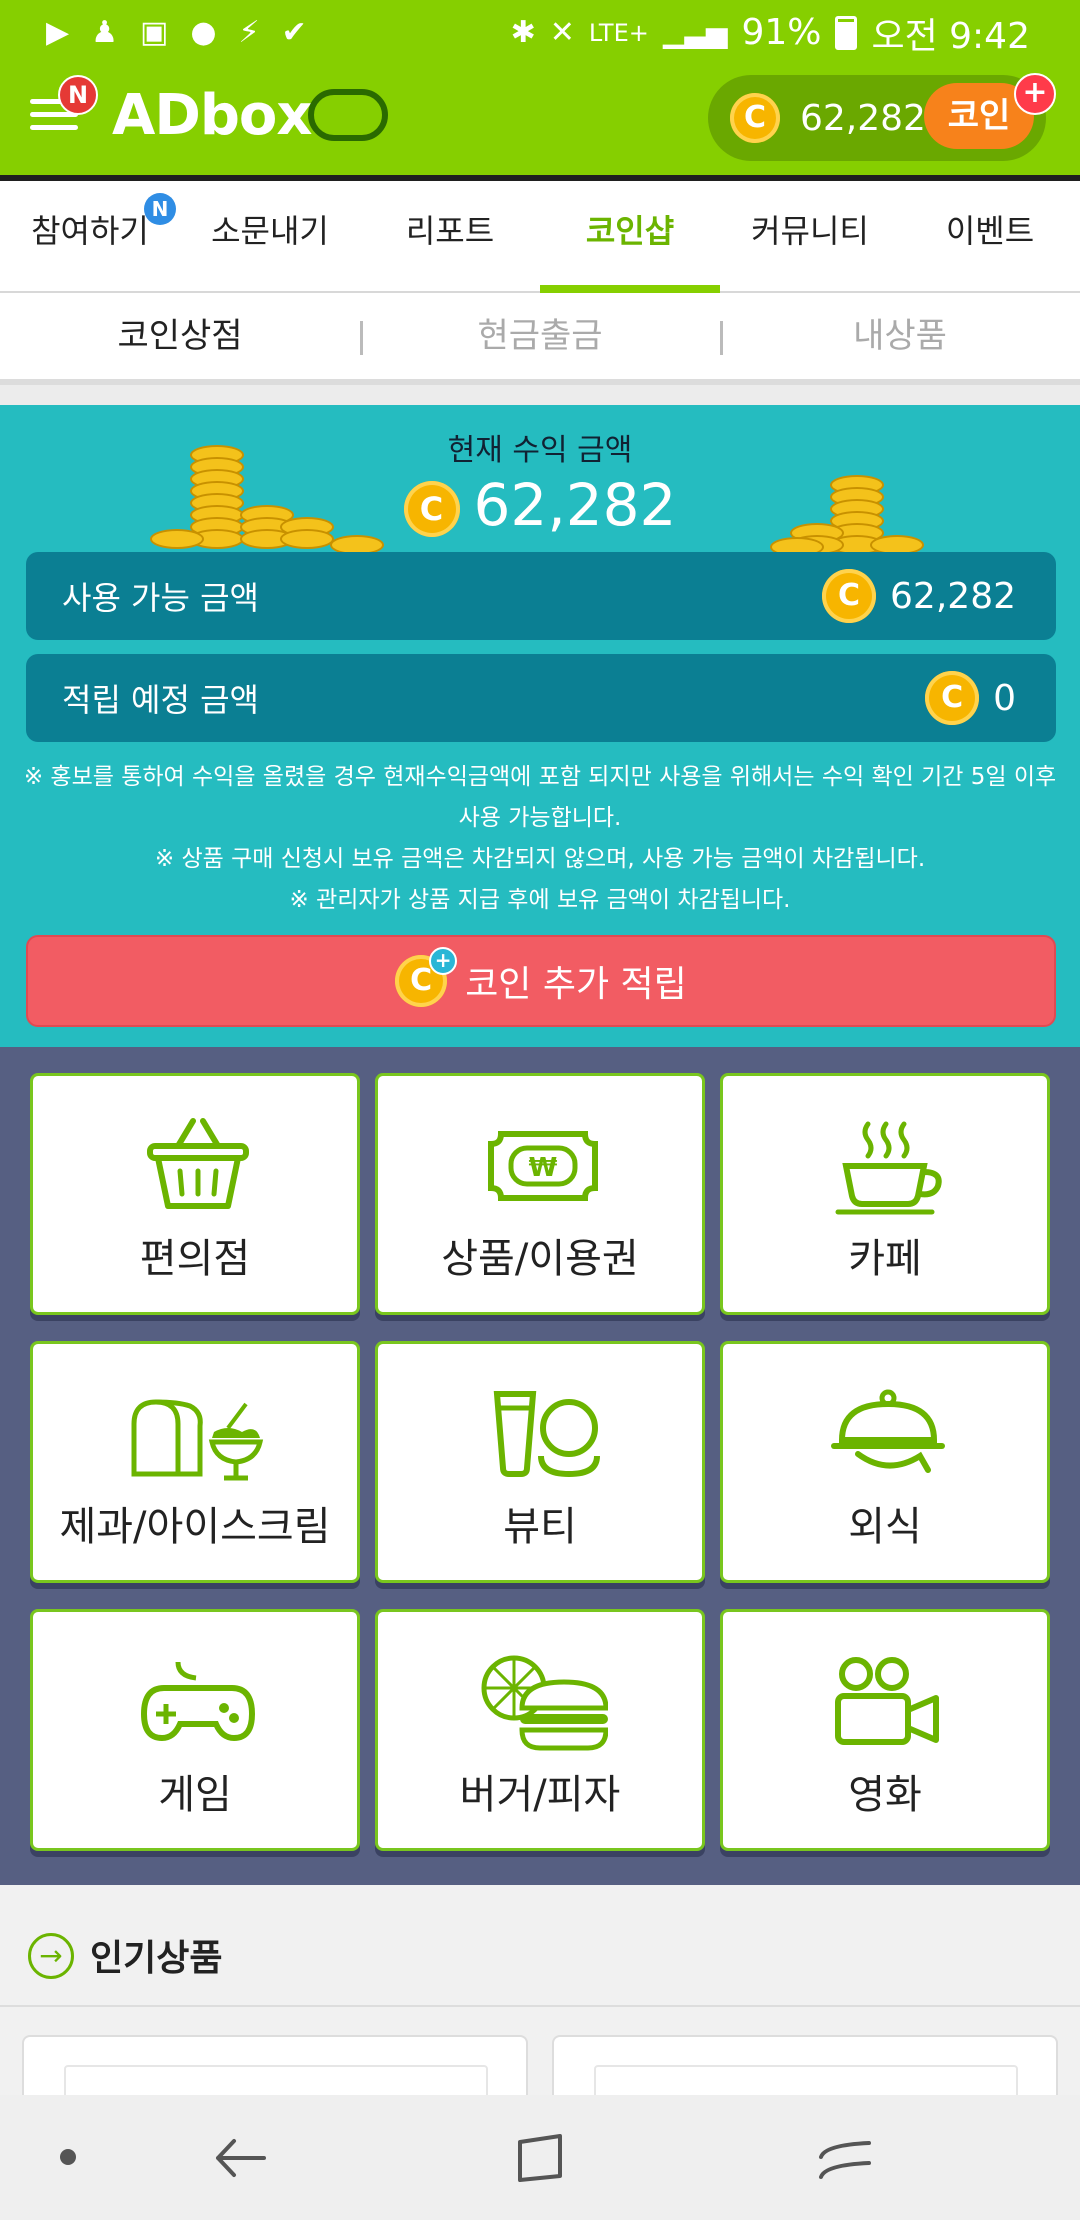 The image size is (1080, 2220). Describe the element at coordinates (198, 1163) in the screenshot. I see `basket-icon` at that location.